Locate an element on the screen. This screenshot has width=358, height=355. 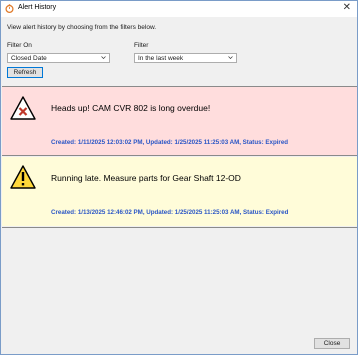
filter-select: In the last week is located at coordinates (185, 58).